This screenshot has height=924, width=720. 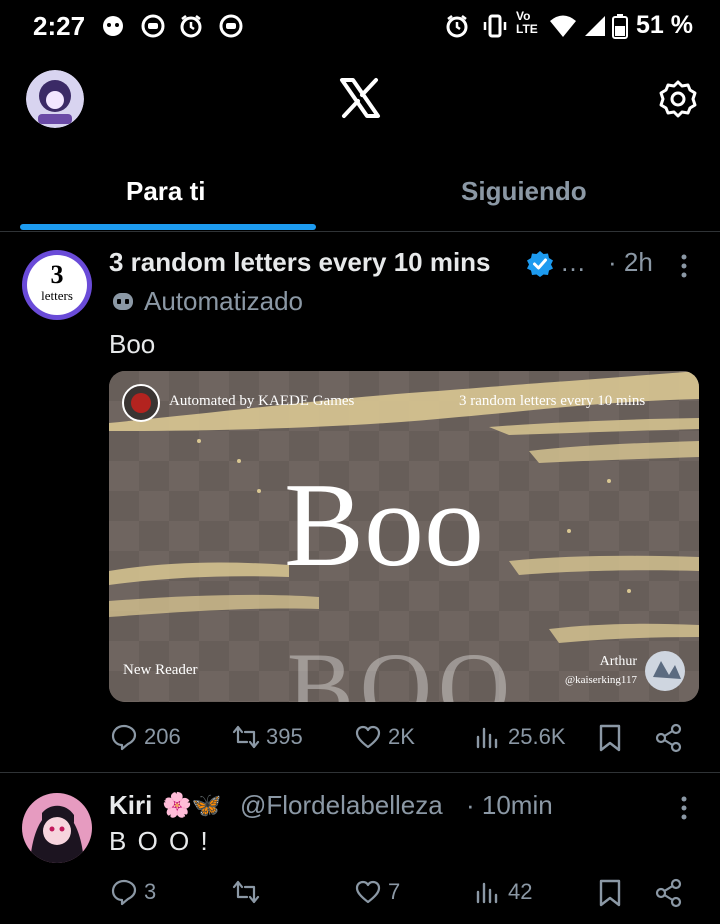 What do you see at coordinates (678, 99) in the screenshot?
I see `gear-icon` at bounding box center [678, 99].